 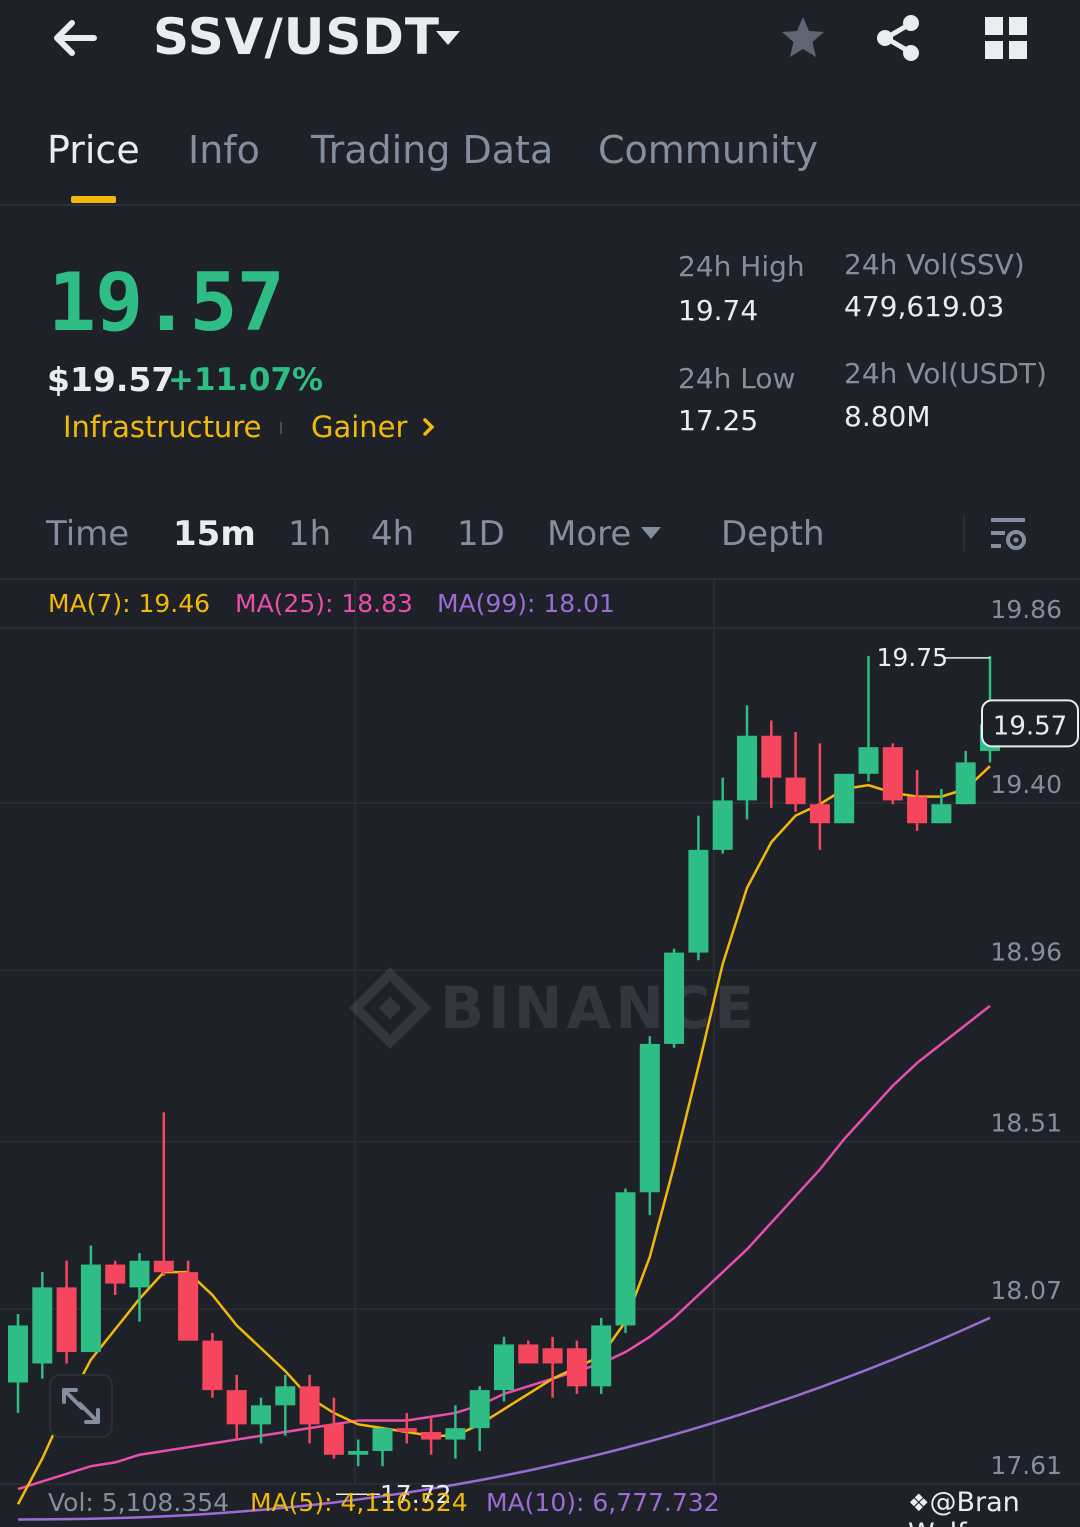 What do you see at coordinates (448, 38) in the screenshot?
I see `chevron-down-icon` at bounding box center [448, 38].